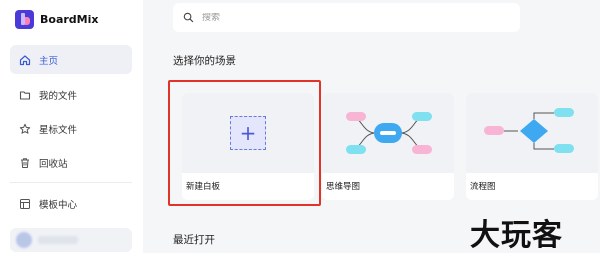  What do you see at coordinates (58, 240) in the screenshot?
I see `user-name-blurred` at bounding box center [58, 240].